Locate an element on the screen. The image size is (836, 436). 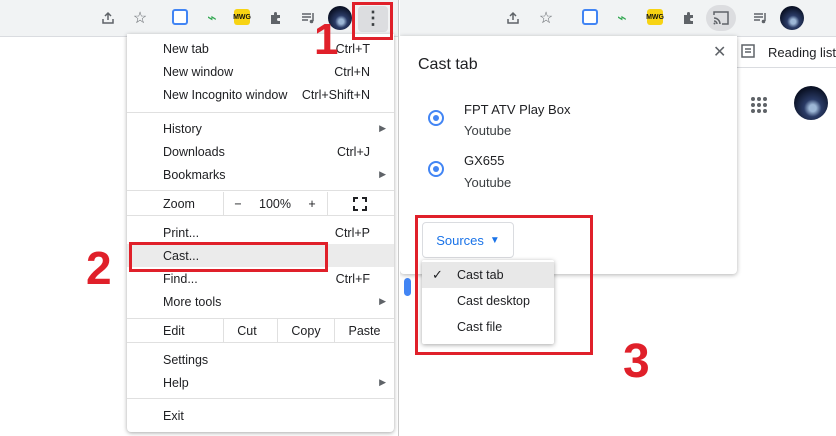
menu-item-new-tab: New tab Ctrl+T is located at coordinates (260, 48).